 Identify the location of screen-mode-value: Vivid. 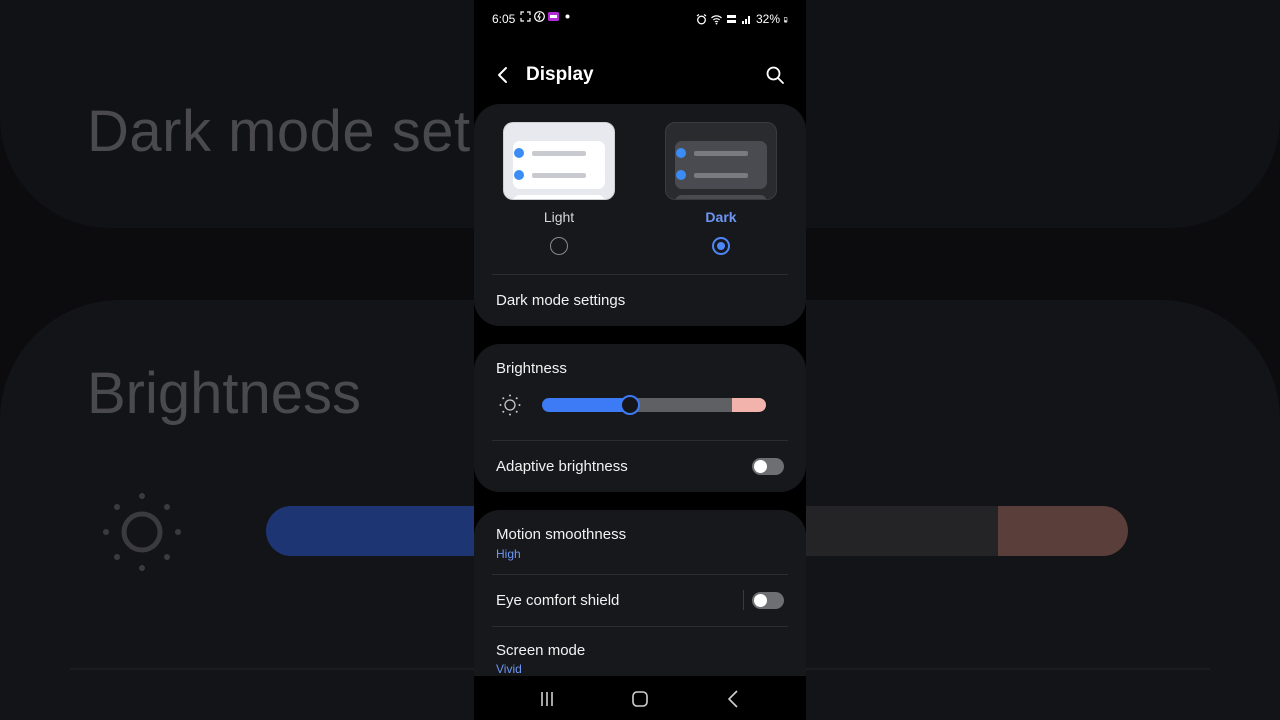
(509, 669).